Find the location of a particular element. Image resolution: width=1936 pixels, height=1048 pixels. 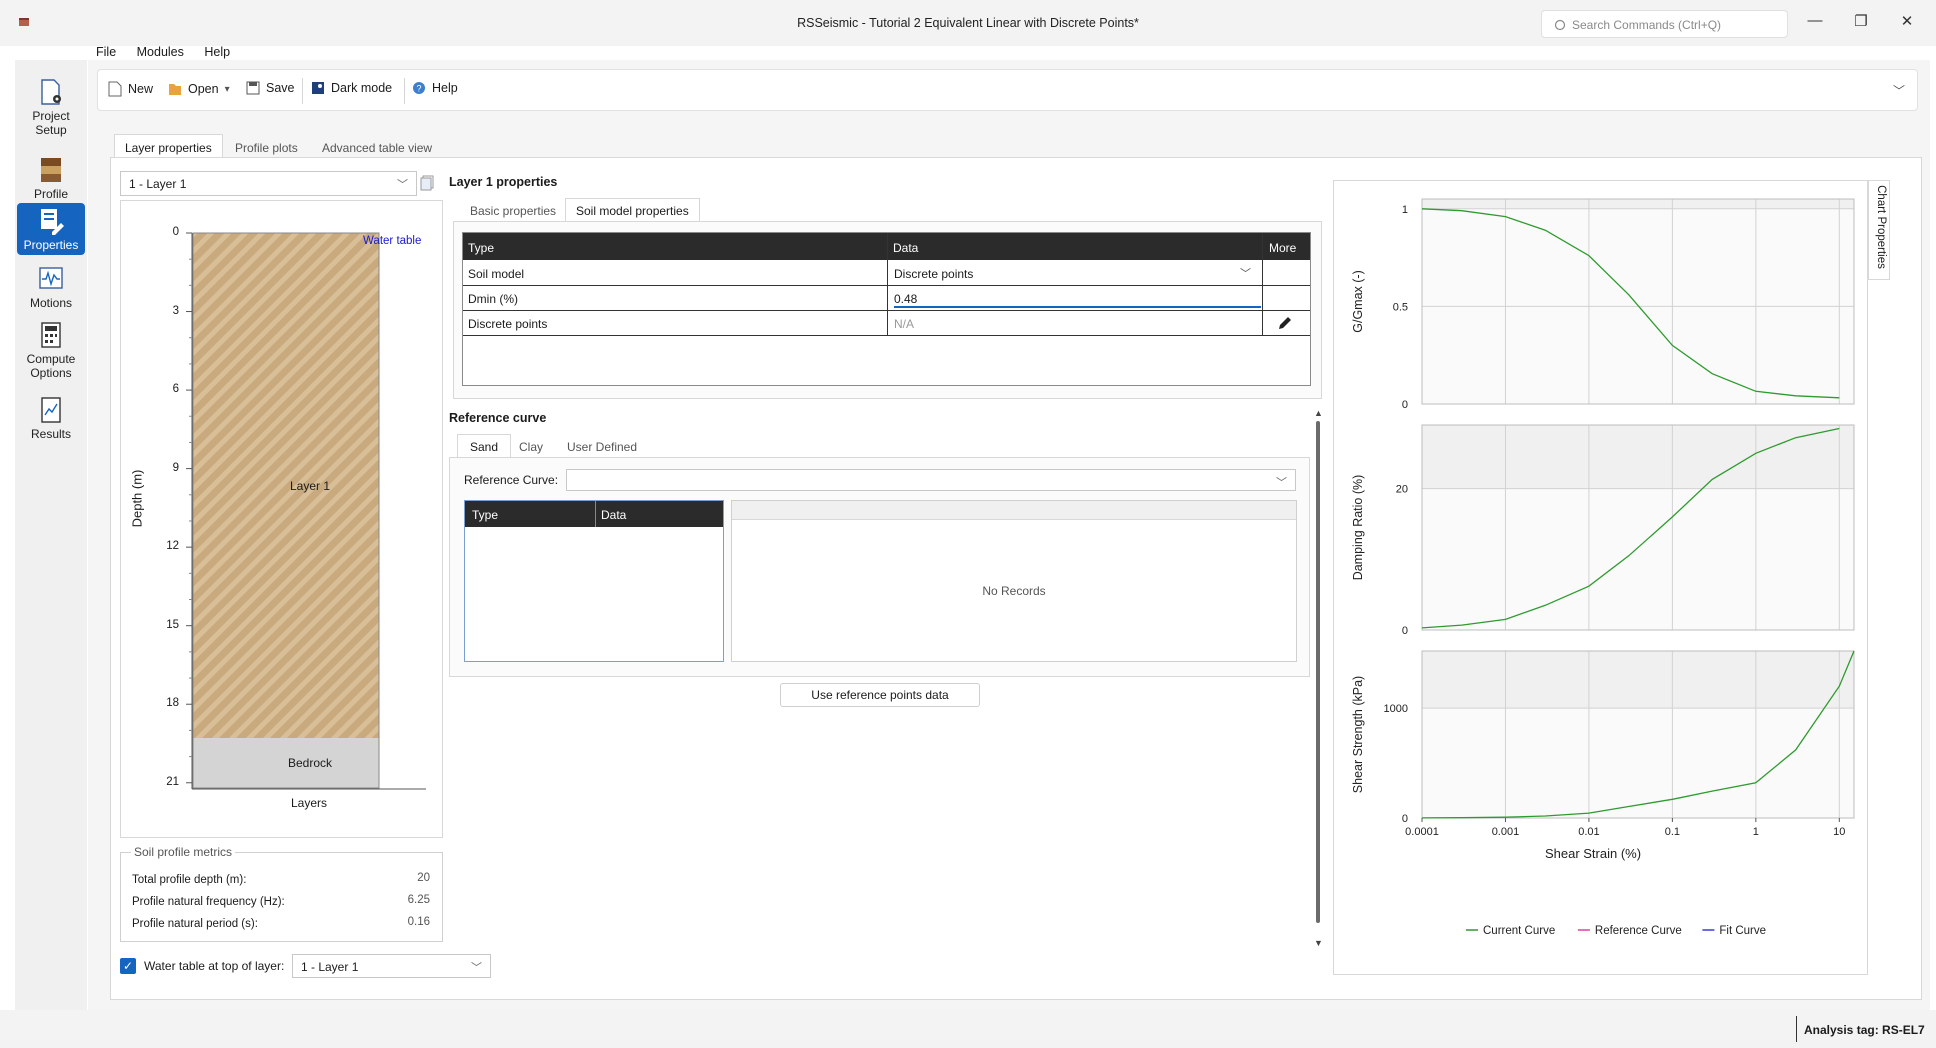

rail-results: Results is located at coordinates (51, 420).